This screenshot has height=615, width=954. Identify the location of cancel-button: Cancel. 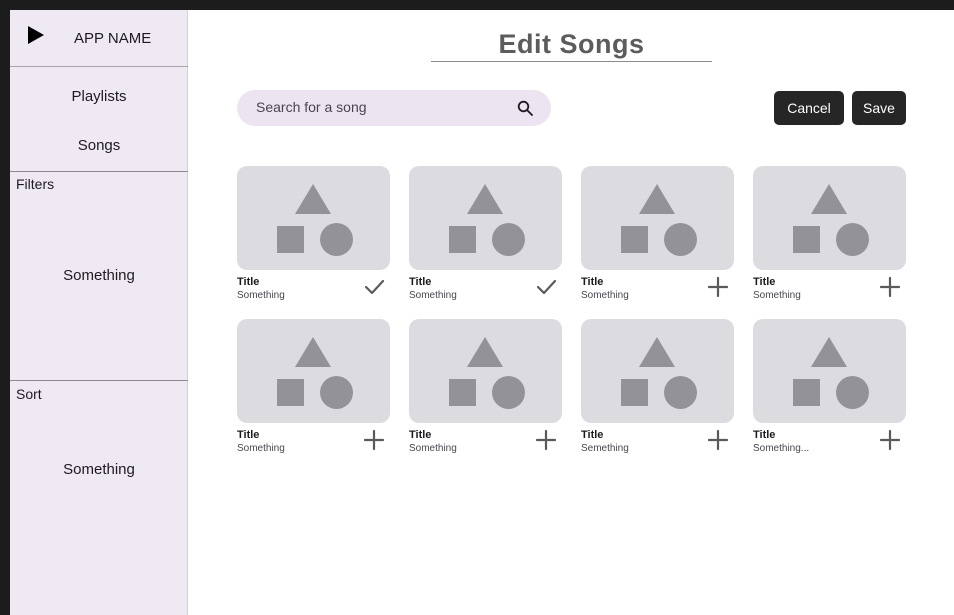
(809, 108).